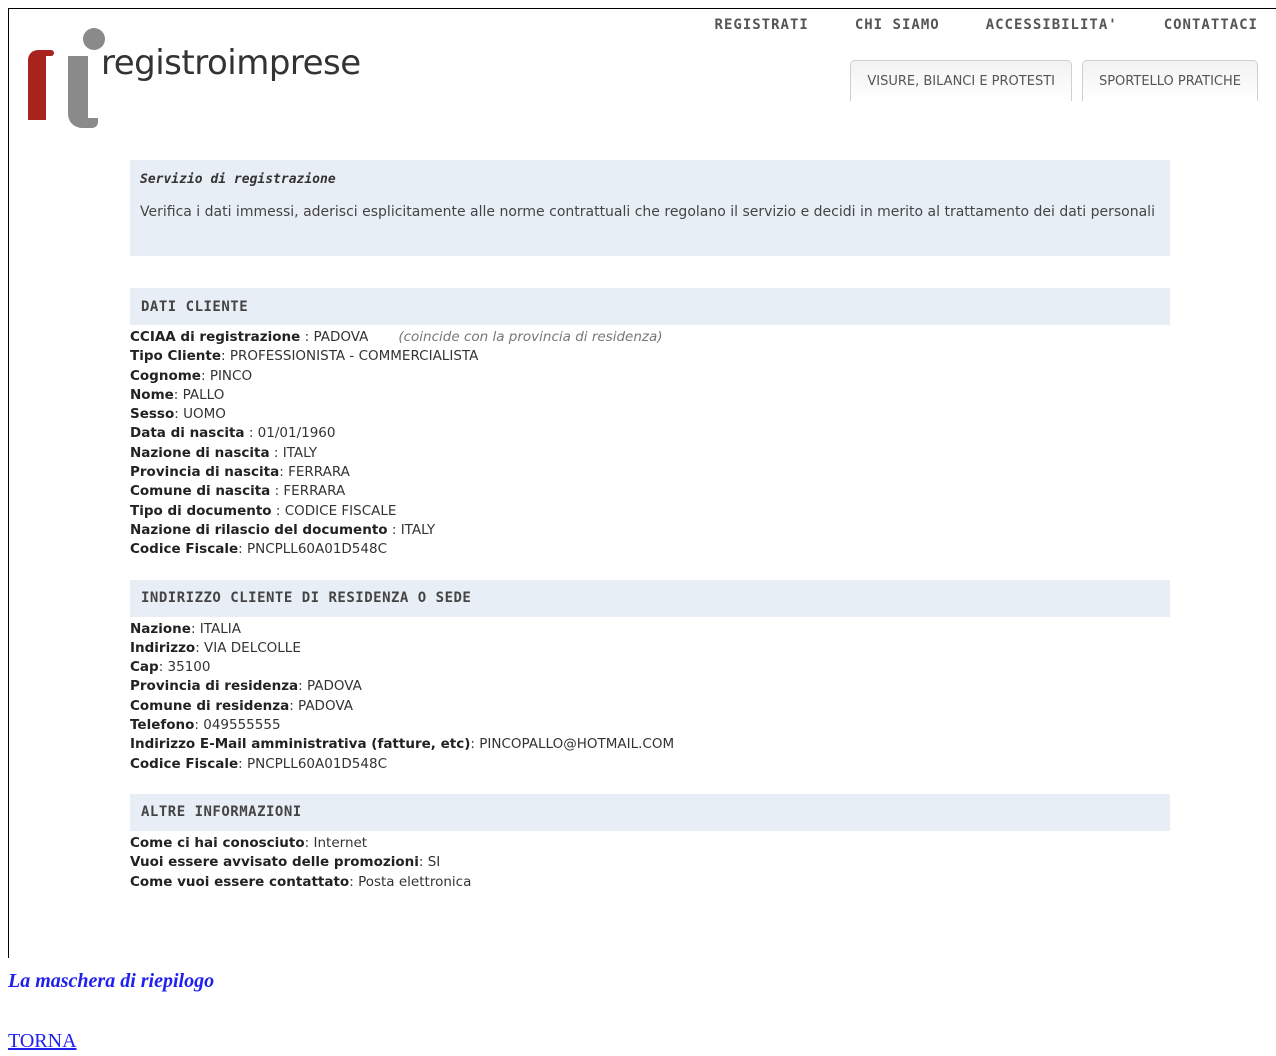 Image resolution: width=1276 pixels, height=1056 pixels. Describe the element at coordinates (220, 628) in the screenshot. I see `field-value: ITALIA` at that location.